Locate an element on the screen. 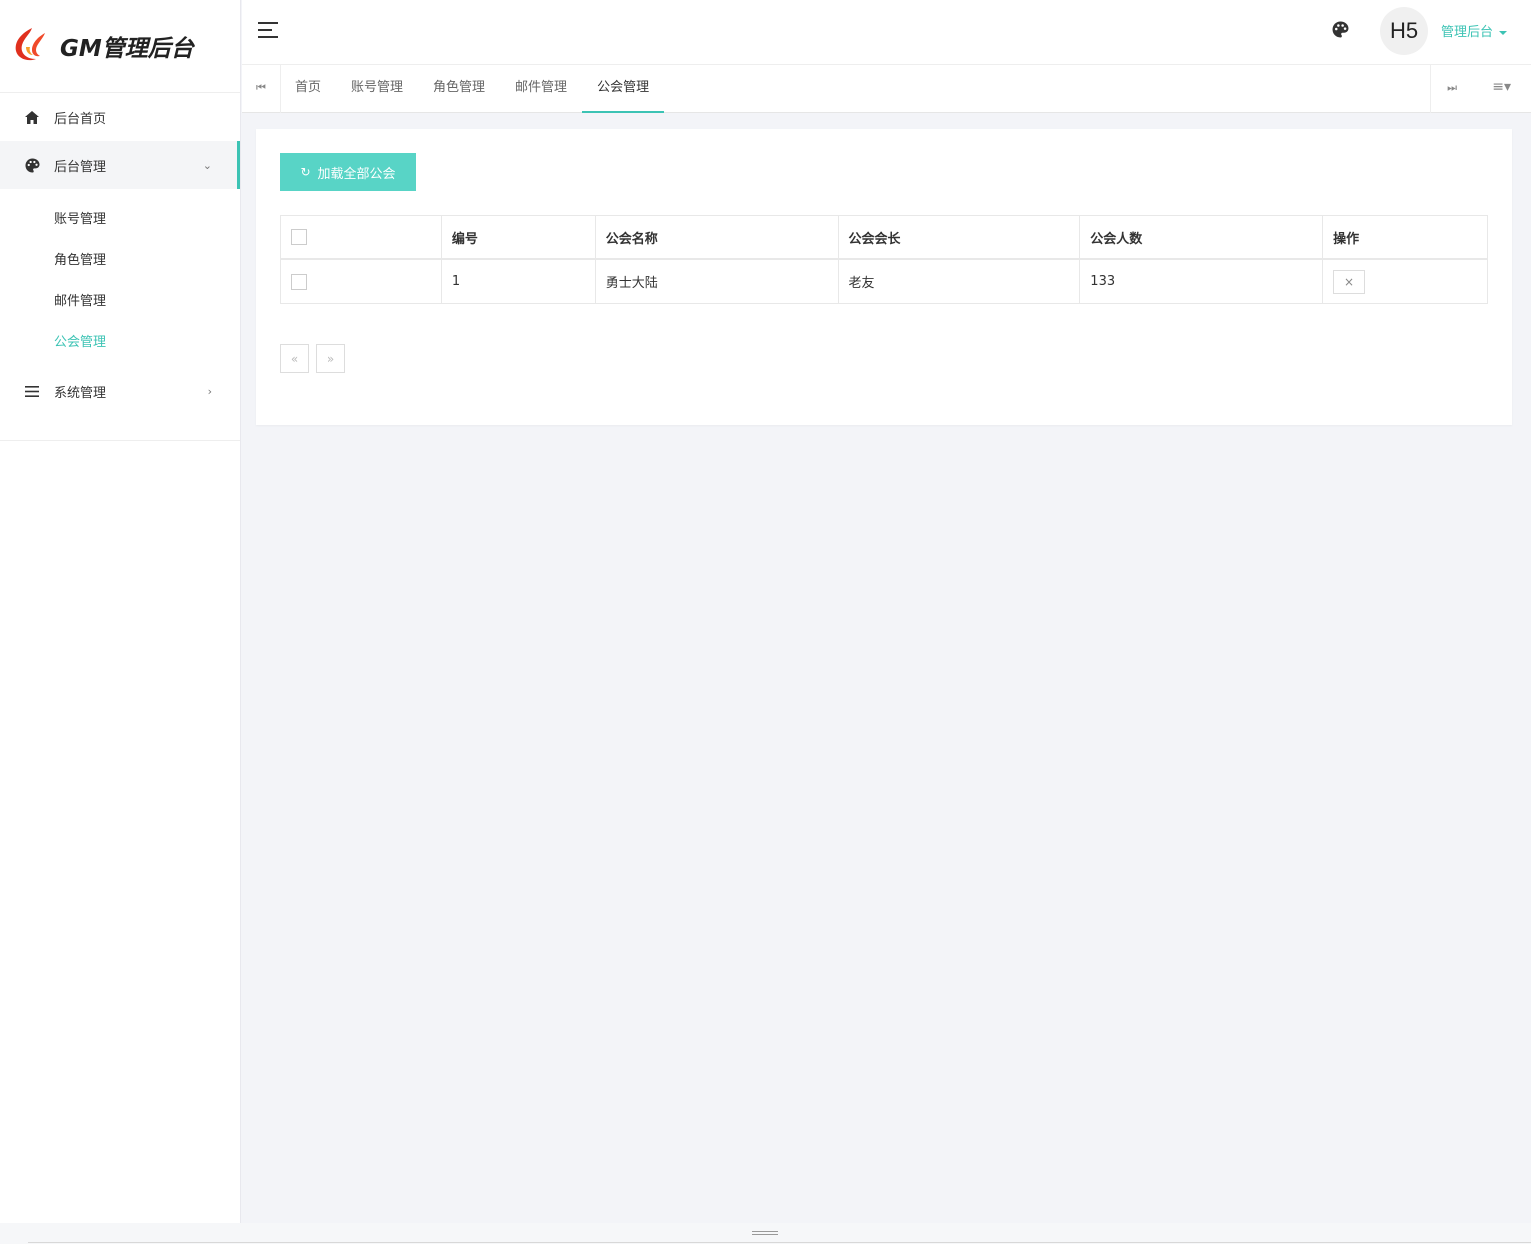 The image size is (1531, 1244). cell-id: 1 is located at coordinates (518, 281).